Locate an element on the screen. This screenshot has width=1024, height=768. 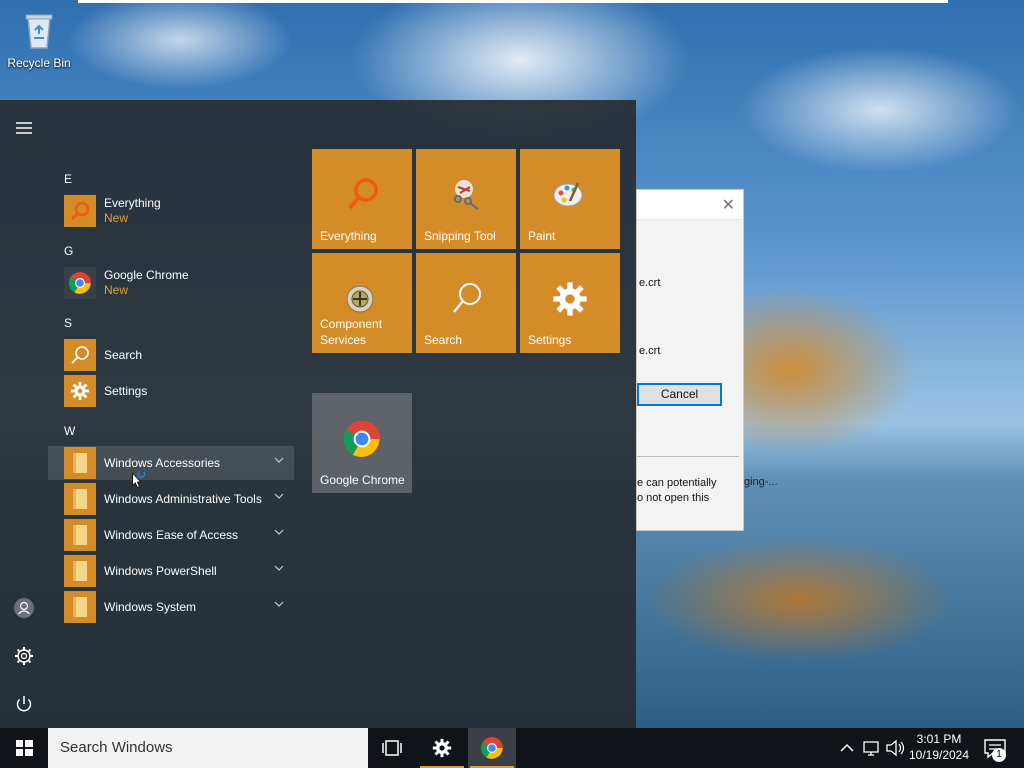
network-icon is located at coordinates (871, 748).